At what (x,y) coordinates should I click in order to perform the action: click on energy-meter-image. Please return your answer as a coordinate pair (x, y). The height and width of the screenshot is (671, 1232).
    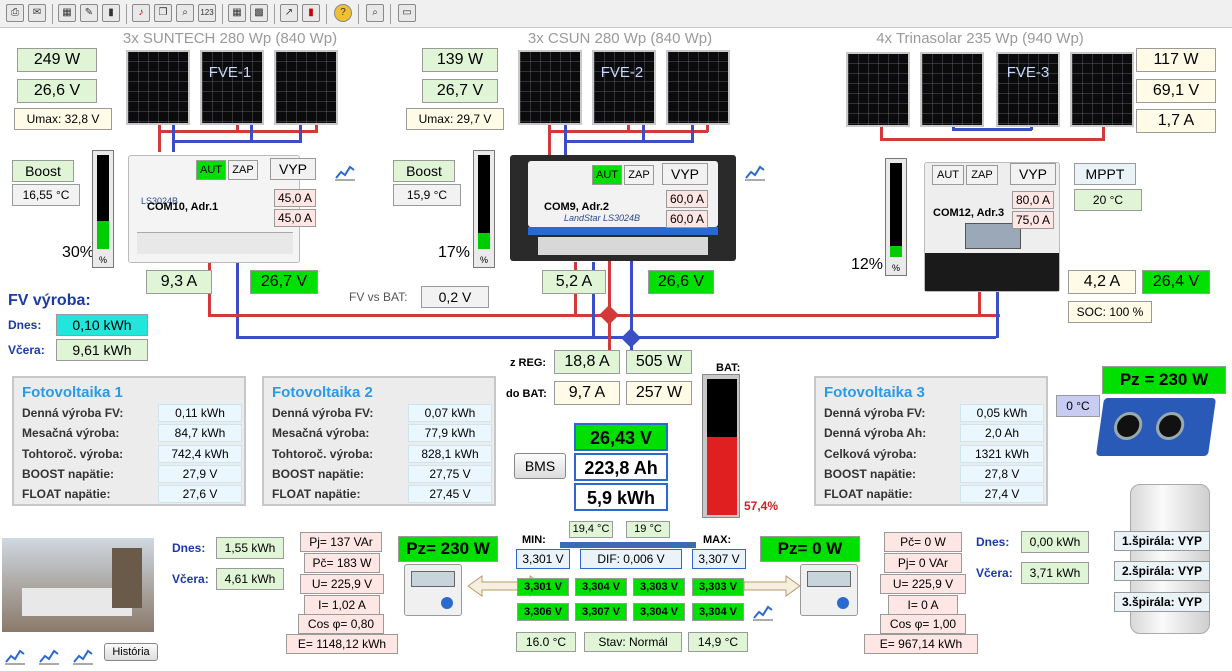
    Looking at the image, I should click on (829, 590).